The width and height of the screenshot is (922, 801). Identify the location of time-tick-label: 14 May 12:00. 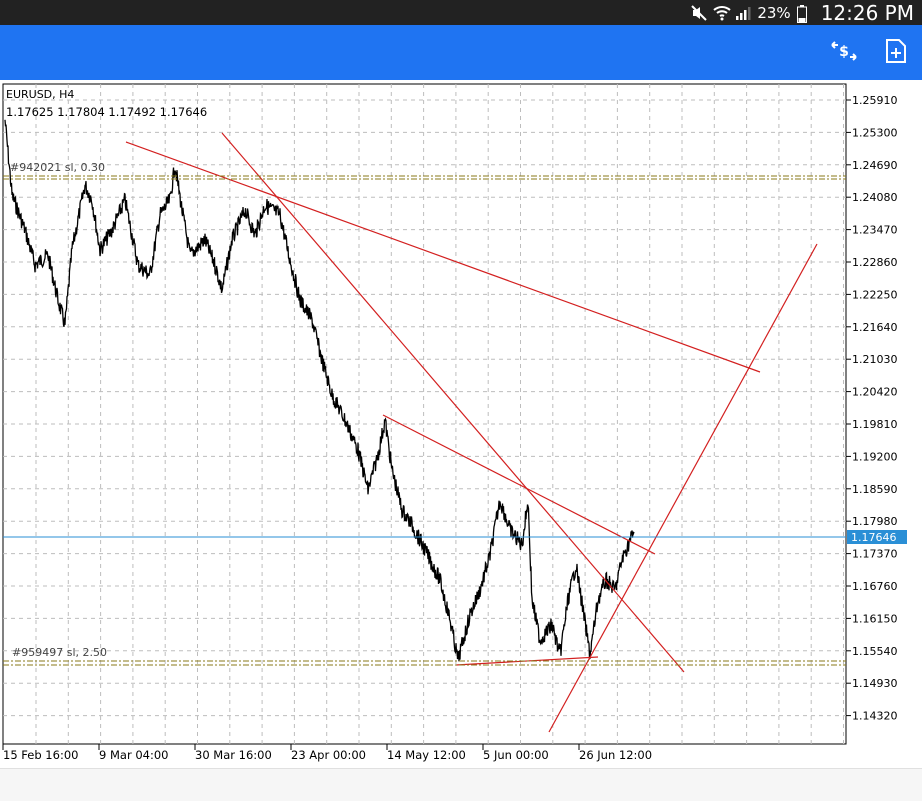
(426, 755).